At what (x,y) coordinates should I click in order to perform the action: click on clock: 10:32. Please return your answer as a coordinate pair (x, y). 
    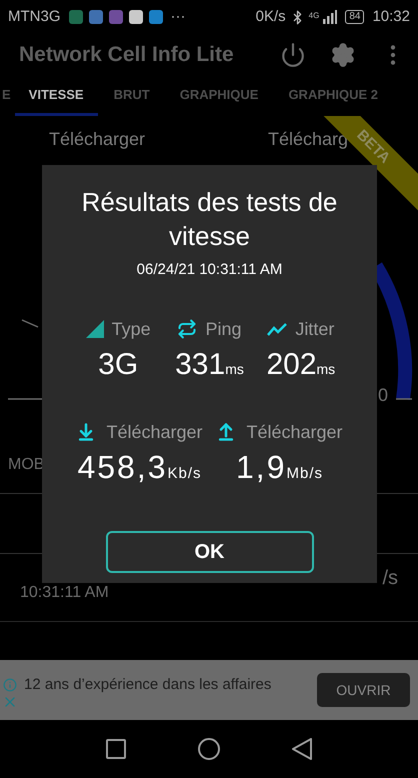
    Looking at the image, I should click on (391, 16).